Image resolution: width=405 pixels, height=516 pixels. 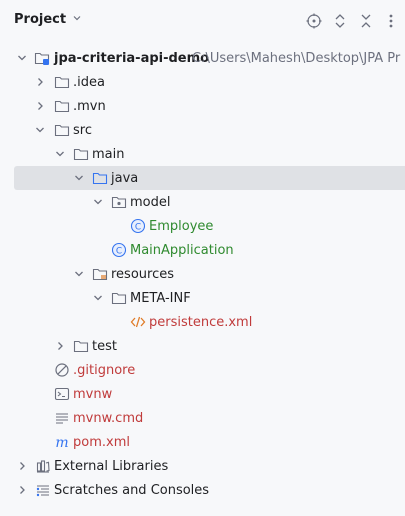 I want to click on tree-label: pom.xml, so click(x=101, y=442).